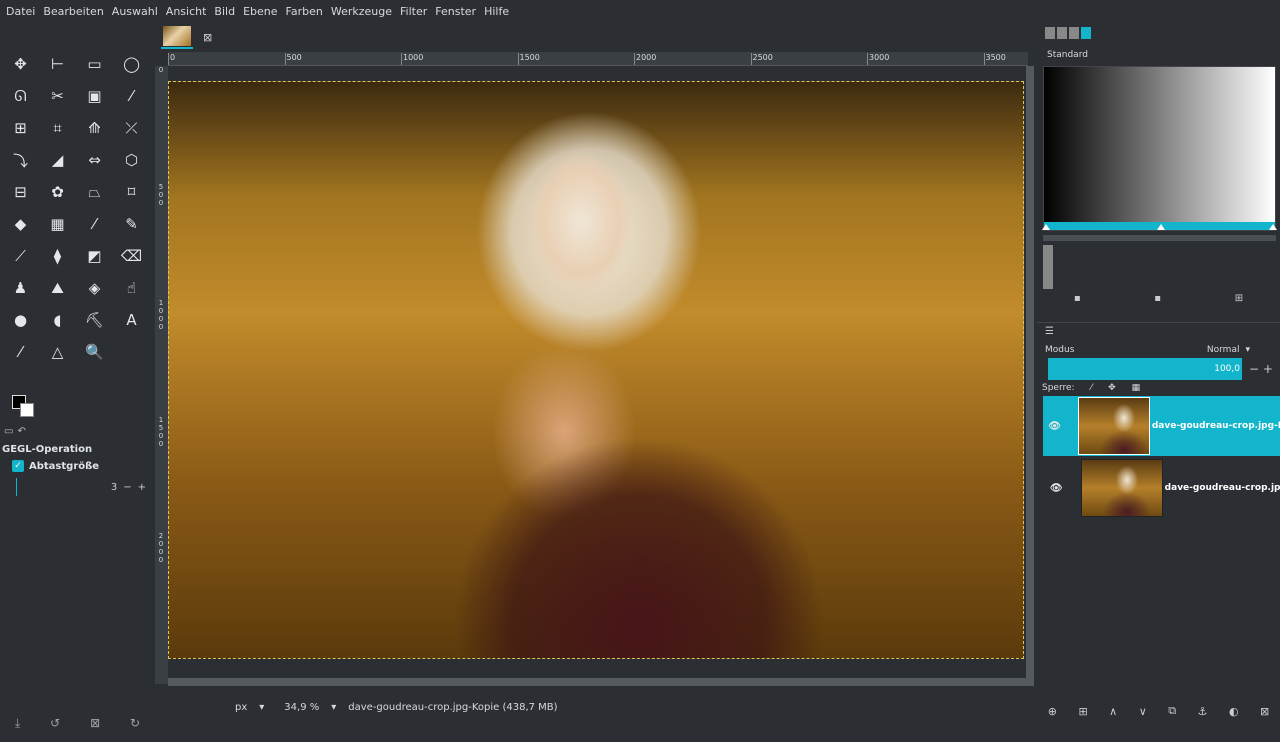  Describe the element at coordinates (1172, 711) in the screenshot. I see `duplicate-layer-icon: ⧉` at that location.